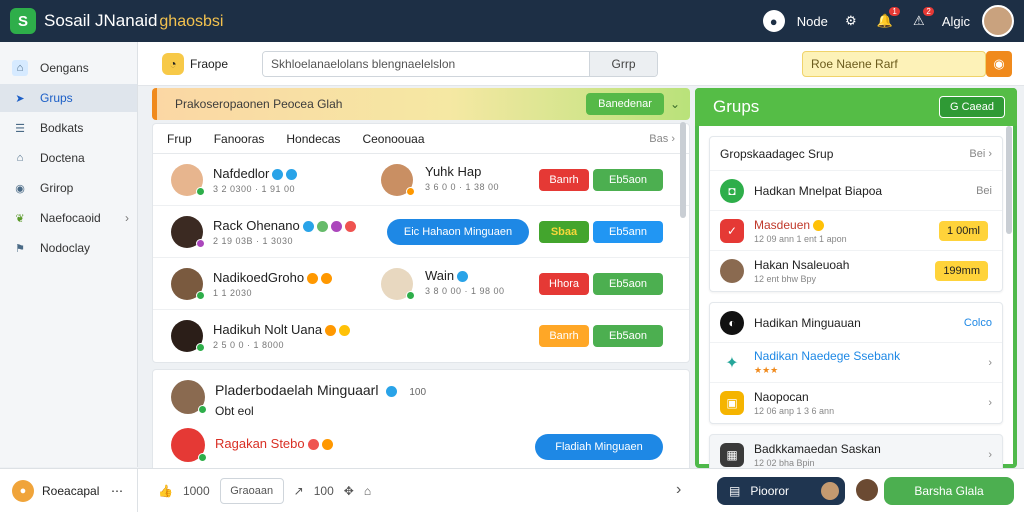  What do you see at coordinates (70, 491) in the screenshot?
I see `bottom-left-label: Roeacapal` at bounding box center [70, 491].